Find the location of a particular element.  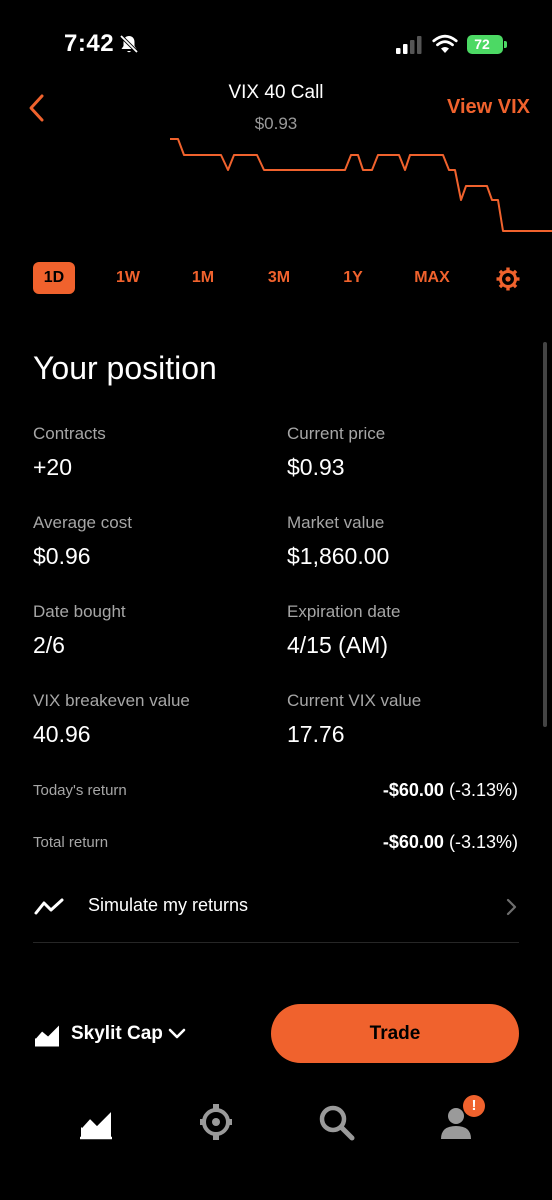

investing-icon is located at coordinates (96, 1122).